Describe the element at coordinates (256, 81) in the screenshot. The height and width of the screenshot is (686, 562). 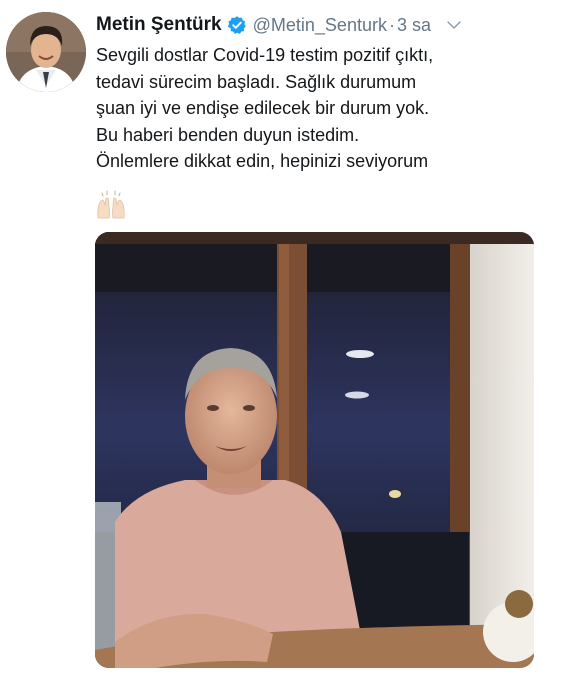
I see `tweet-text-line: tedavi sürecim başladı. Sağlık durumum` at that location.